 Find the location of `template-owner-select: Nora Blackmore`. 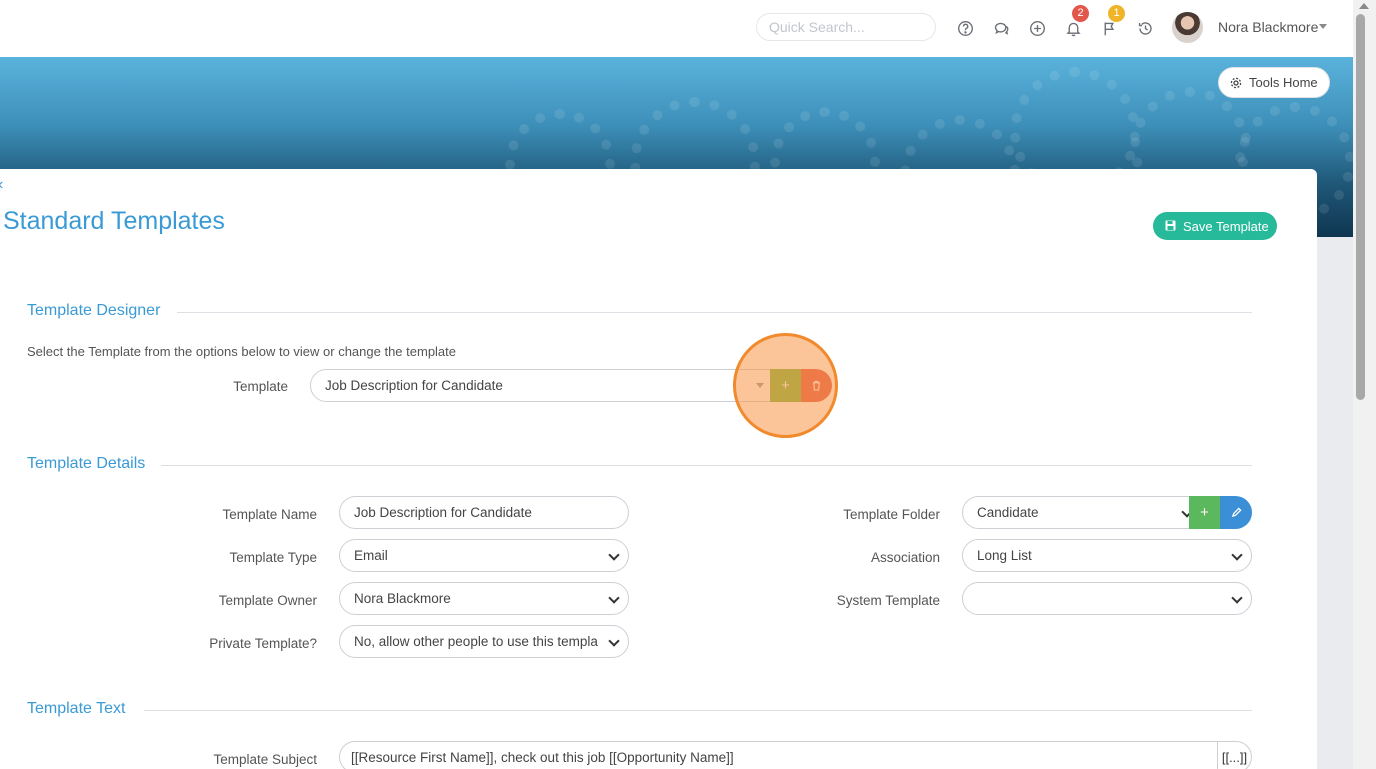

template-owner-select: Nora Blackmore is located at coordinates (484, 598).